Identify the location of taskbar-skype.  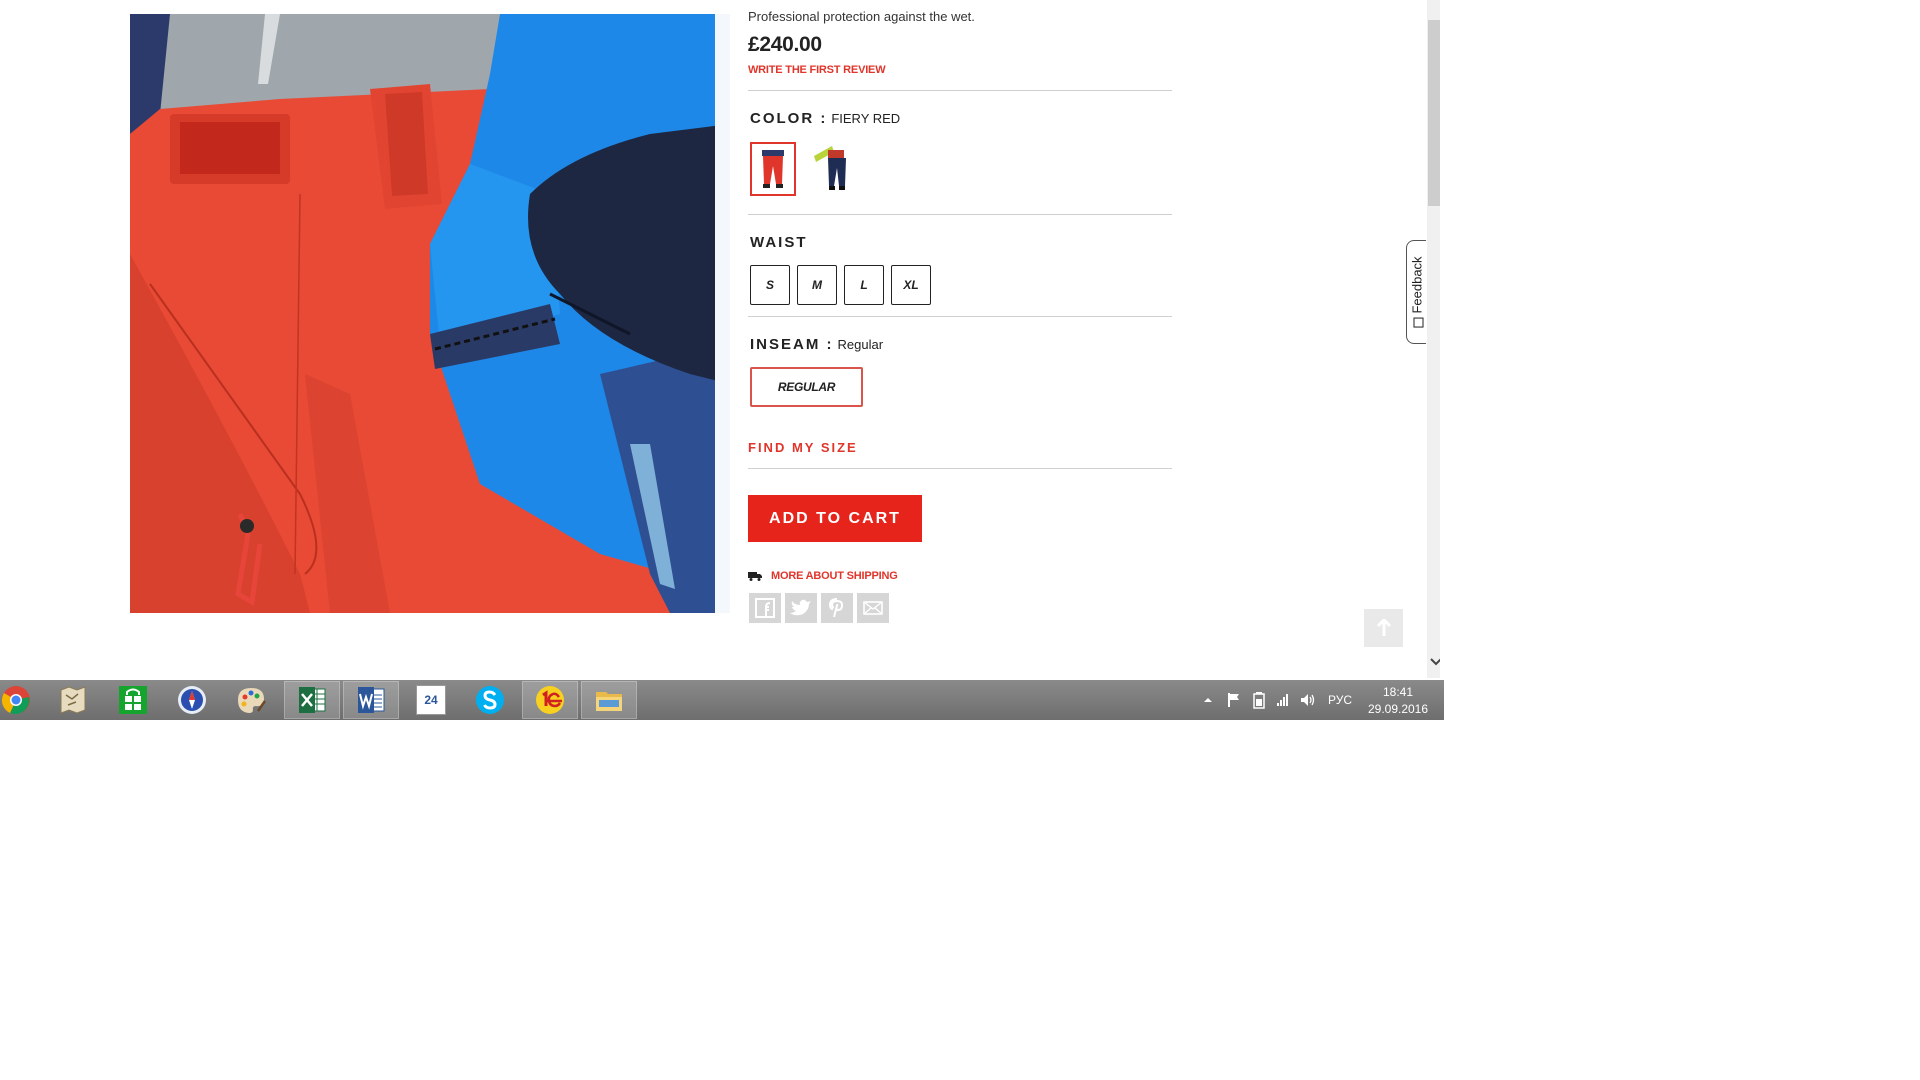
(490, 700).